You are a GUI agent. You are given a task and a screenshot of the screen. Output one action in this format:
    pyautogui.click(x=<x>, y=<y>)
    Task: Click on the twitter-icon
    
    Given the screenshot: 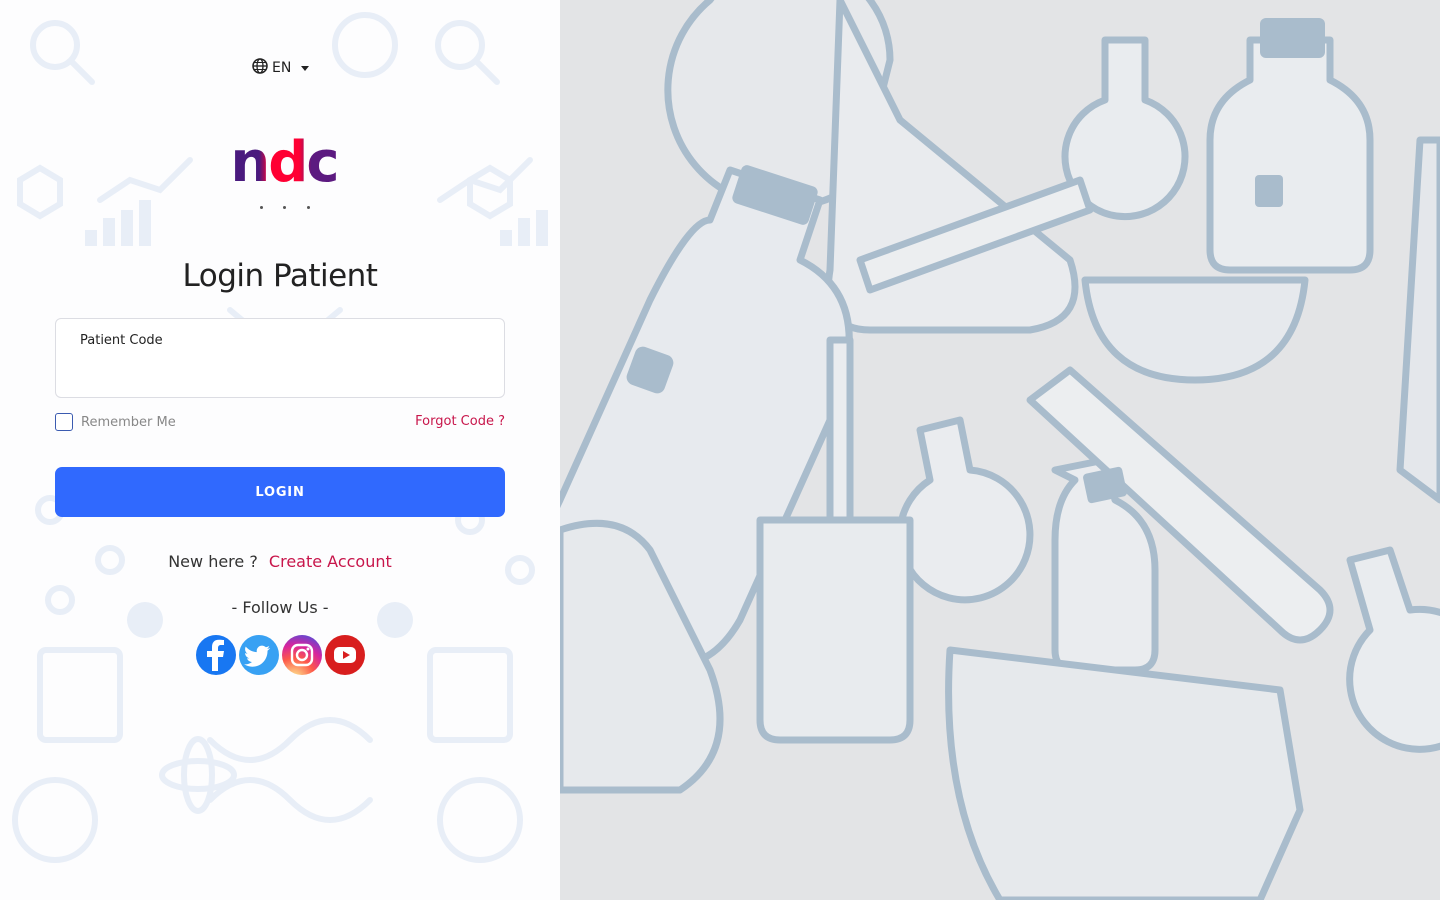 What is the action you would take?
    pyautogui.click(x=259, y=655)
    